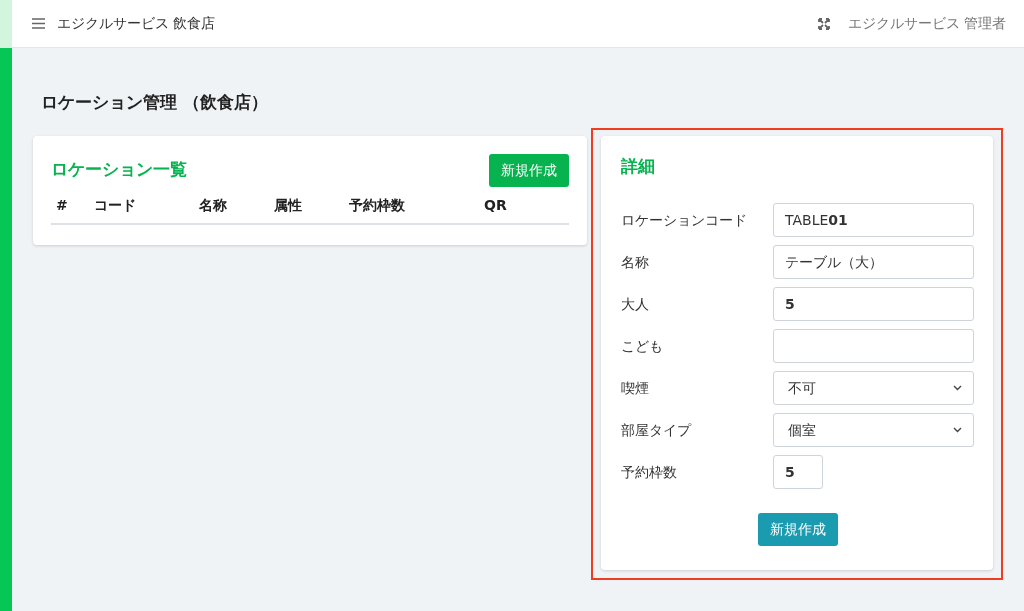  What do you see at coordinates (136, 23) in the screenshot?
I see `brand-name: エジクルサービス 飲食店` at bounding box center [136, 23].